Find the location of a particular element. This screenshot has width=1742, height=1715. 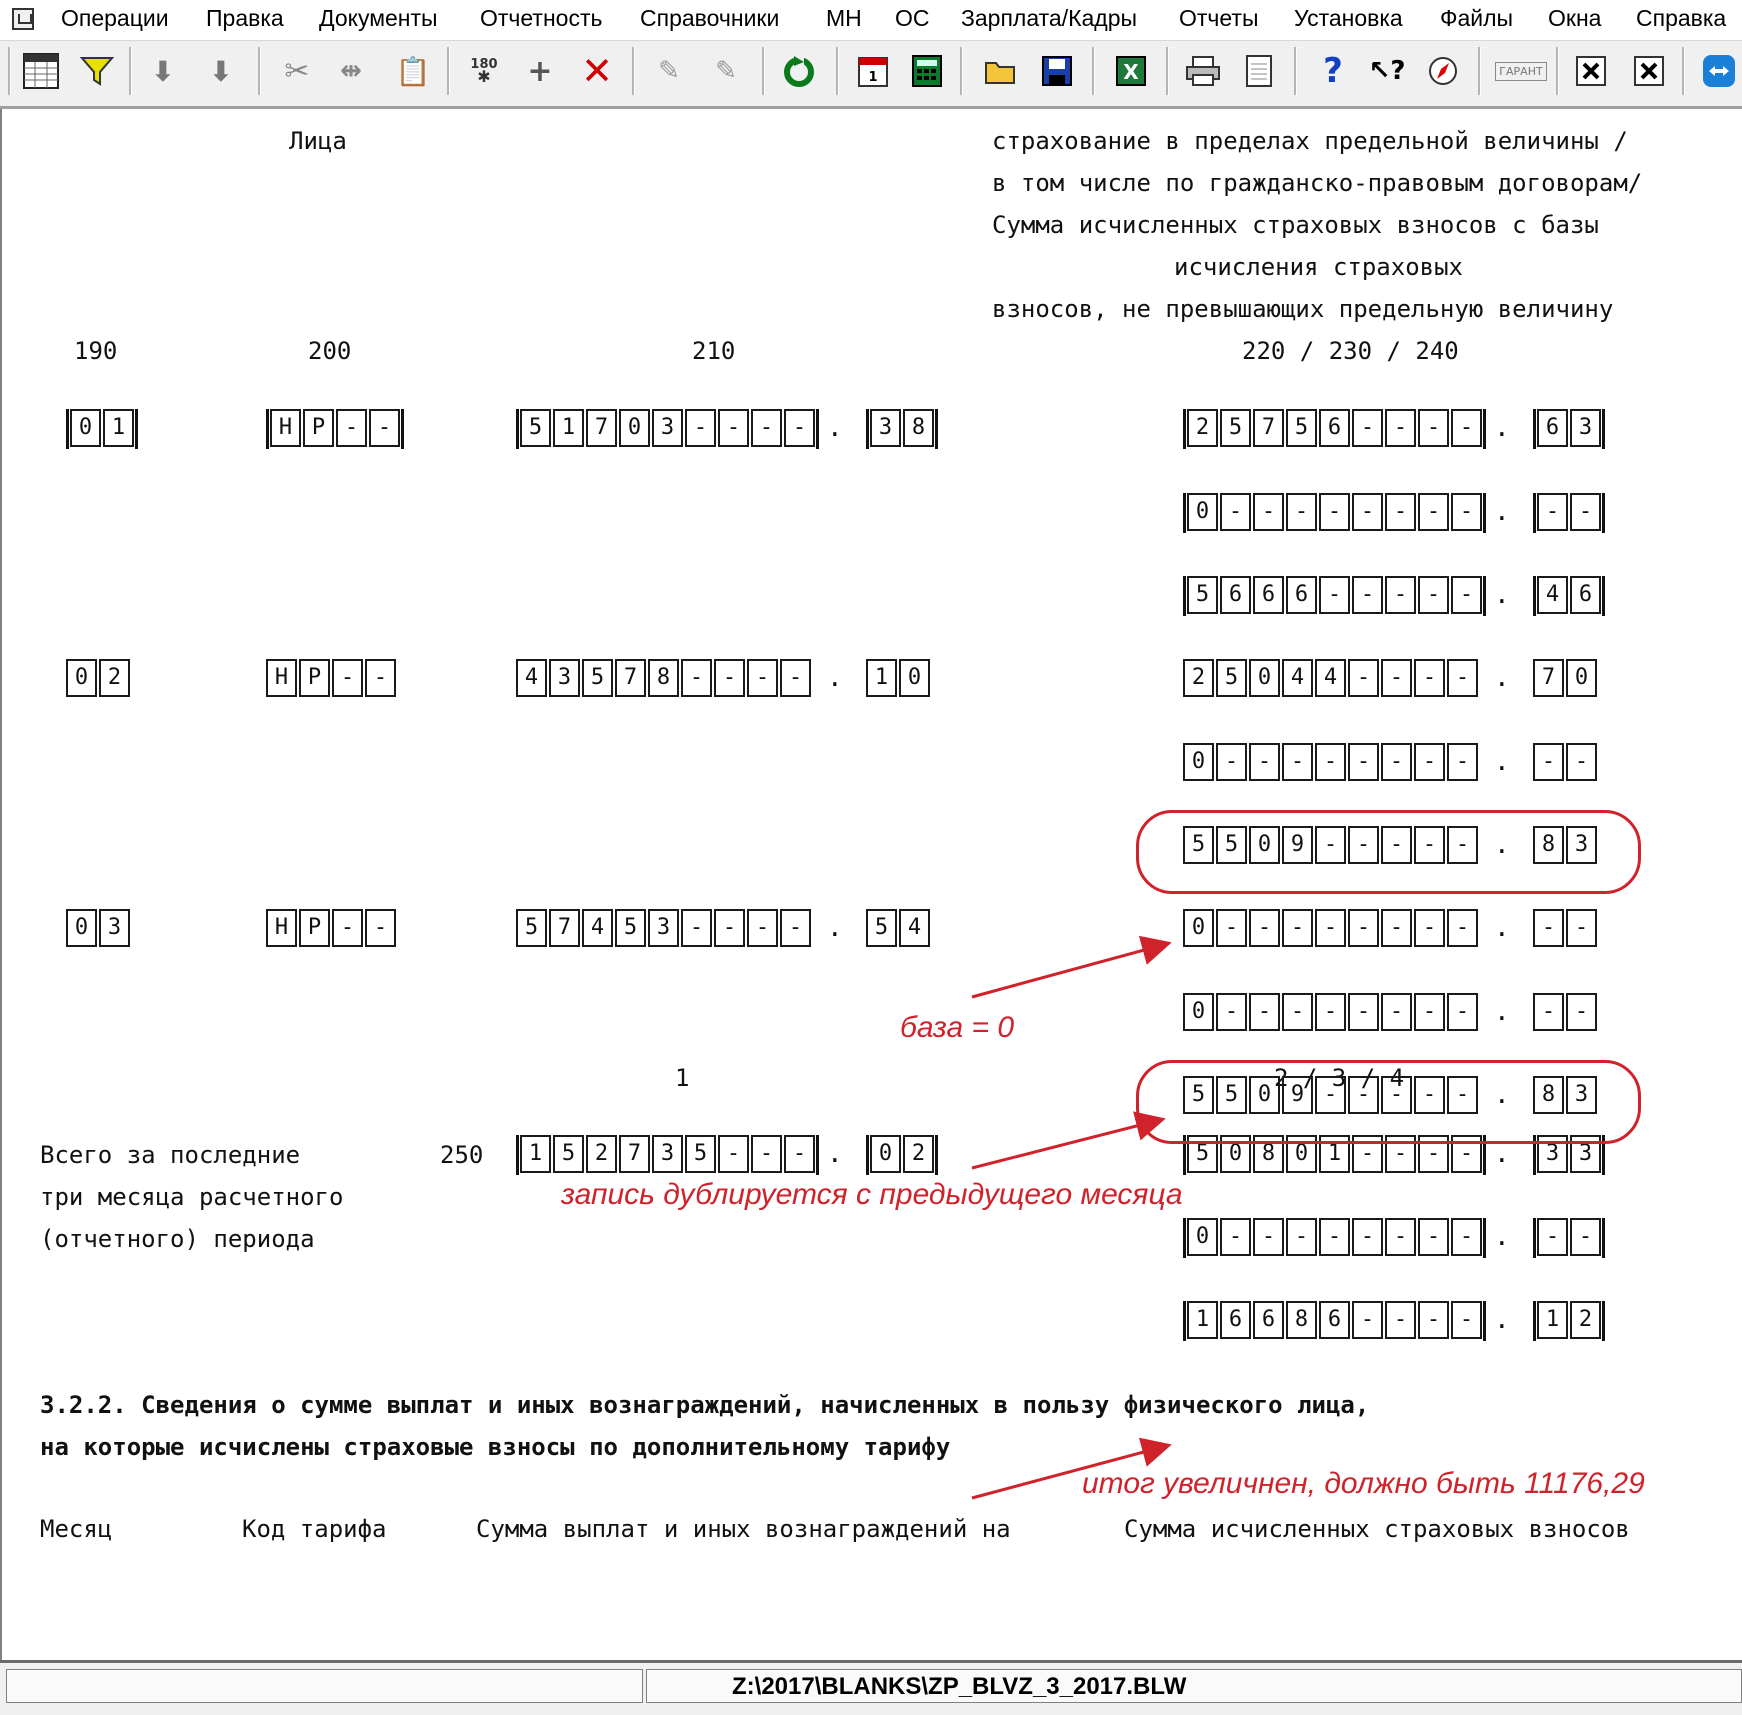

menu-reporting: Отчетность is located at coordinates (541, 18).